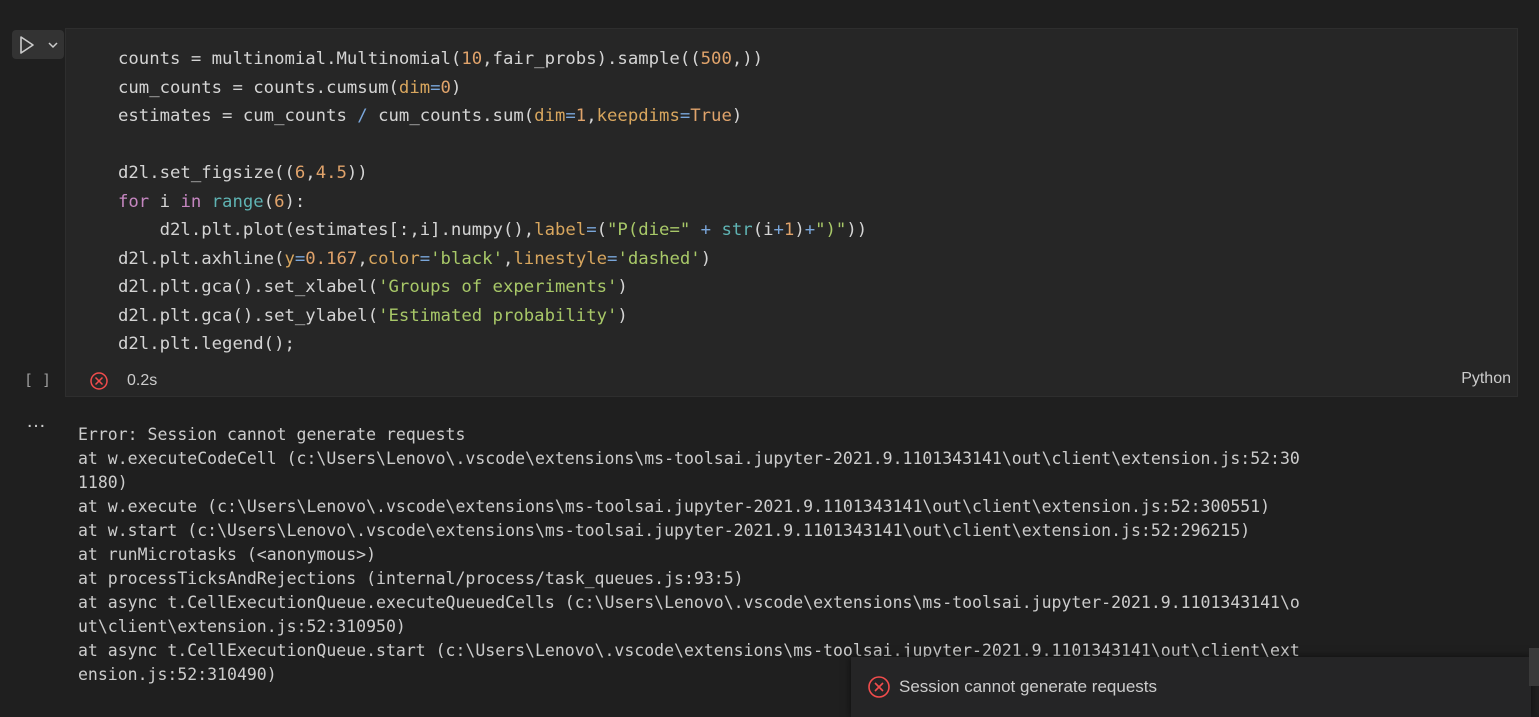 The width and height of the screenshot is (1539, 717). What do you see at coordinates (142, 380) in the screenshot?
I see `execution-duration: 0.2s` at bounding box center [142, 380].